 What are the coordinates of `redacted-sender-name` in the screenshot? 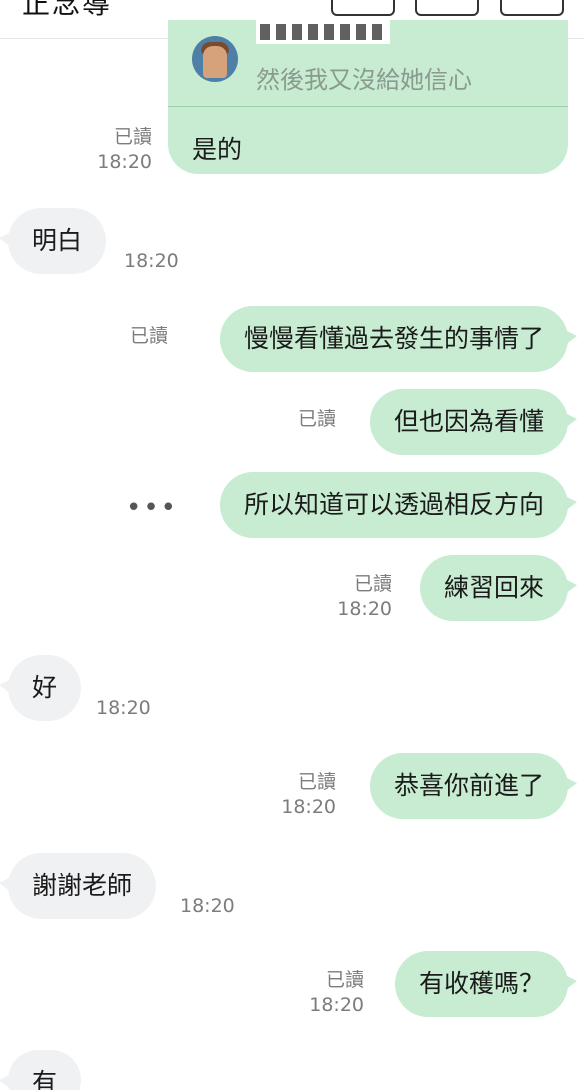 It's located at (323, 32).